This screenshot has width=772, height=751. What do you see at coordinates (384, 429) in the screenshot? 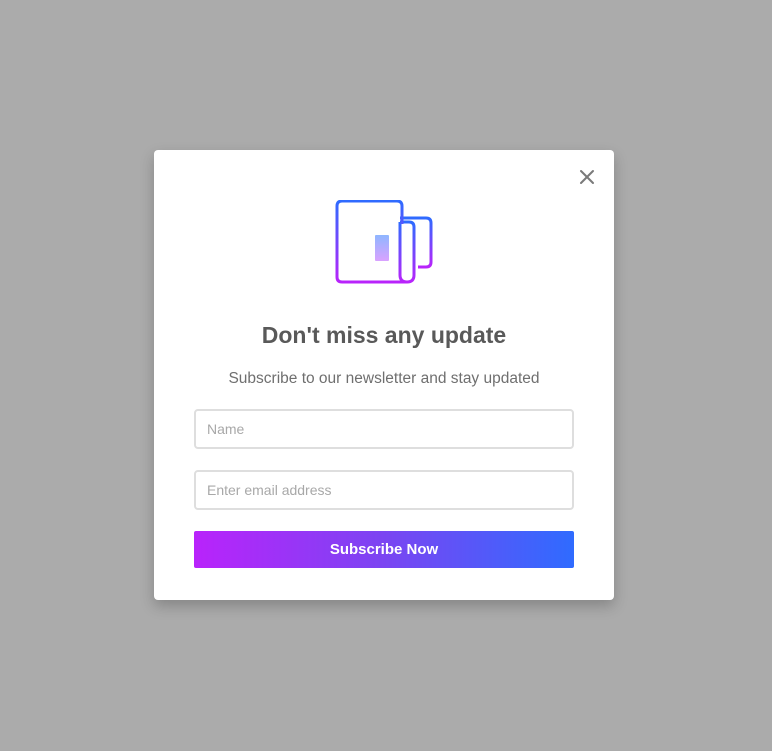
I see `name-input` at bounding box center [384, 429].